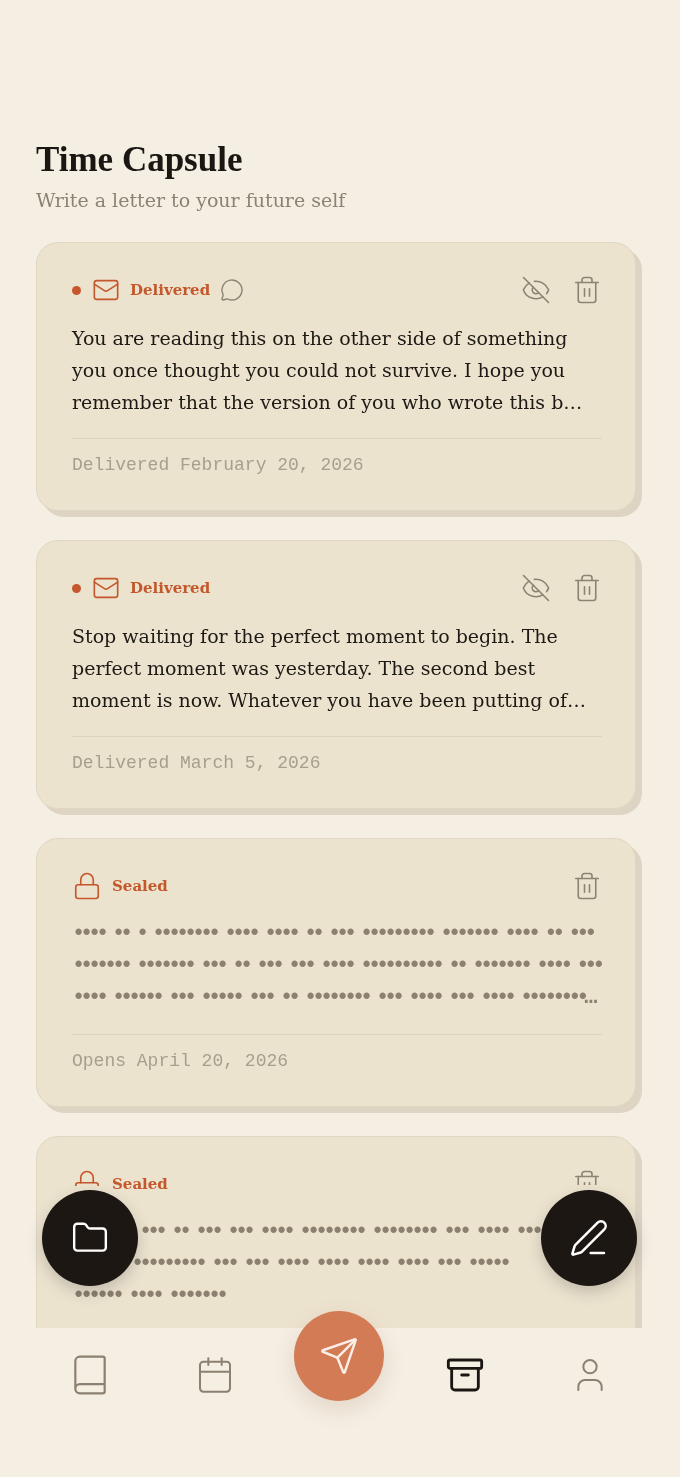 Image resolution: width=680 pixels, height=1477 pixels. What do you see at coordinates (192, 200) in the screenshot?
I see `page-subtitle: Write a letter to your future self` at bounding box center [192, 200].